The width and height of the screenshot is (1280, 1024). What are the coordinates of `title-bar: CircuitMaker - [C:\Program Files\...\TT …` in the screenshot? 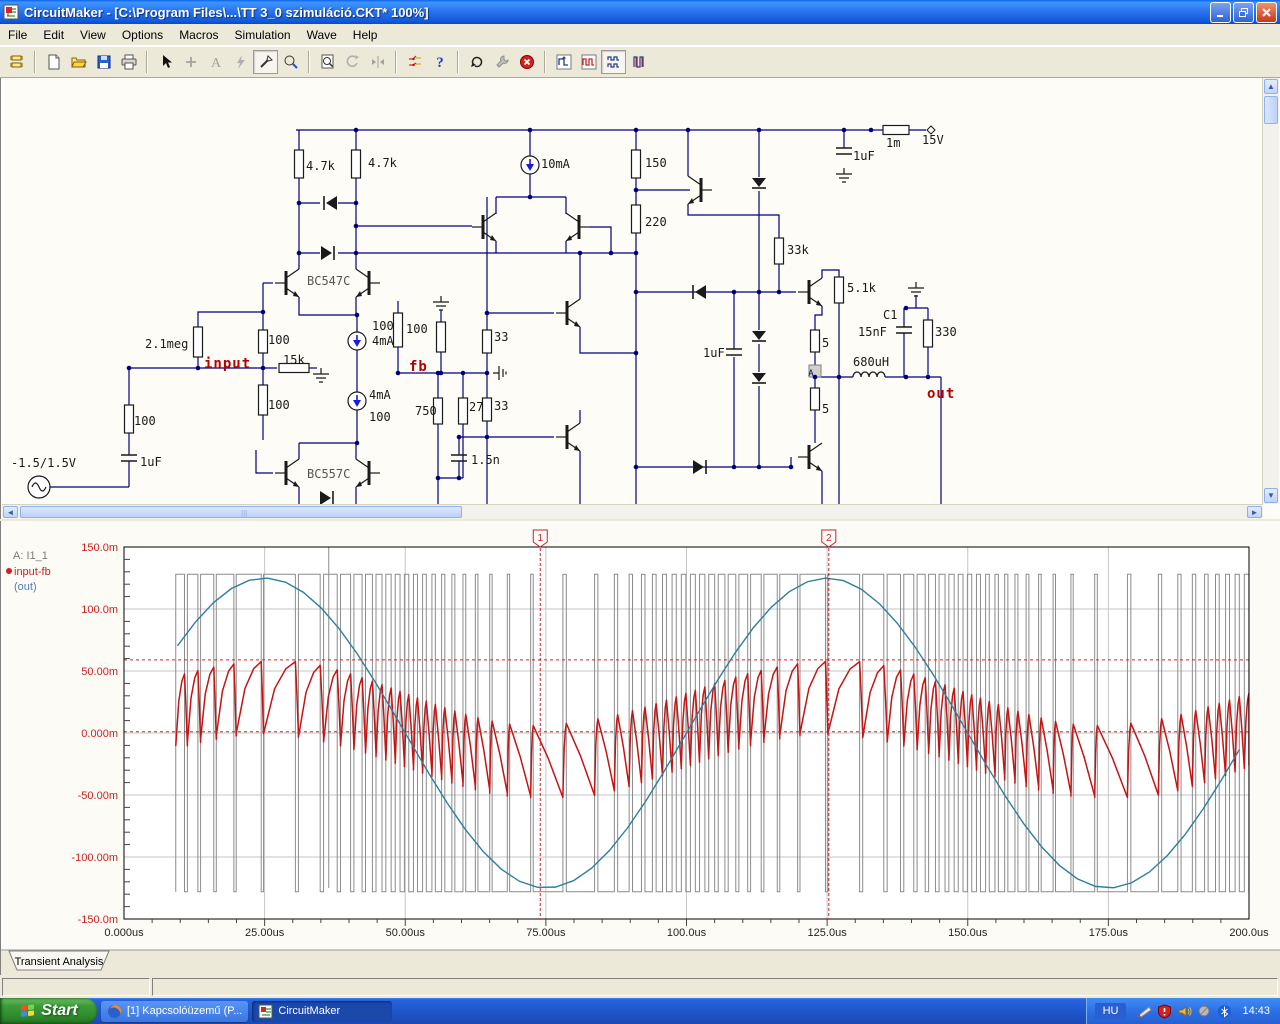 It's located at (640, 12).